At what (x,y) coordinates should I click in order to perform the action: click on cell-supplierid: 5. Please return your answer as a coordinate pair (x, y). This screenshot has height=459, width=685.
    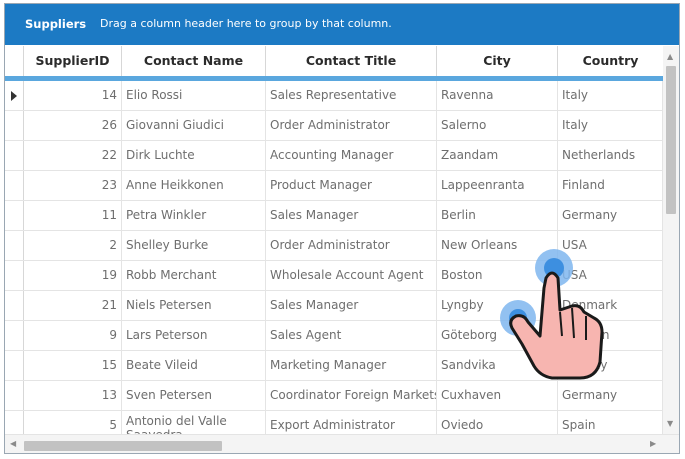
    Looking at the image, I should click on (73, 422).